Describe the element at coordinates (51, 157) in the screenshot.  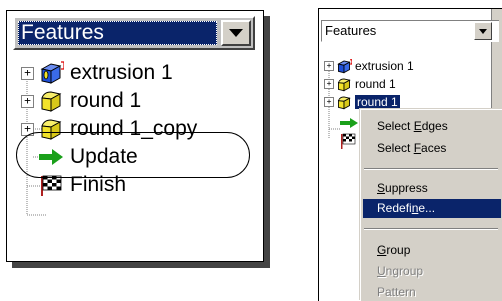
I see `update-arrow-icon` at that location.